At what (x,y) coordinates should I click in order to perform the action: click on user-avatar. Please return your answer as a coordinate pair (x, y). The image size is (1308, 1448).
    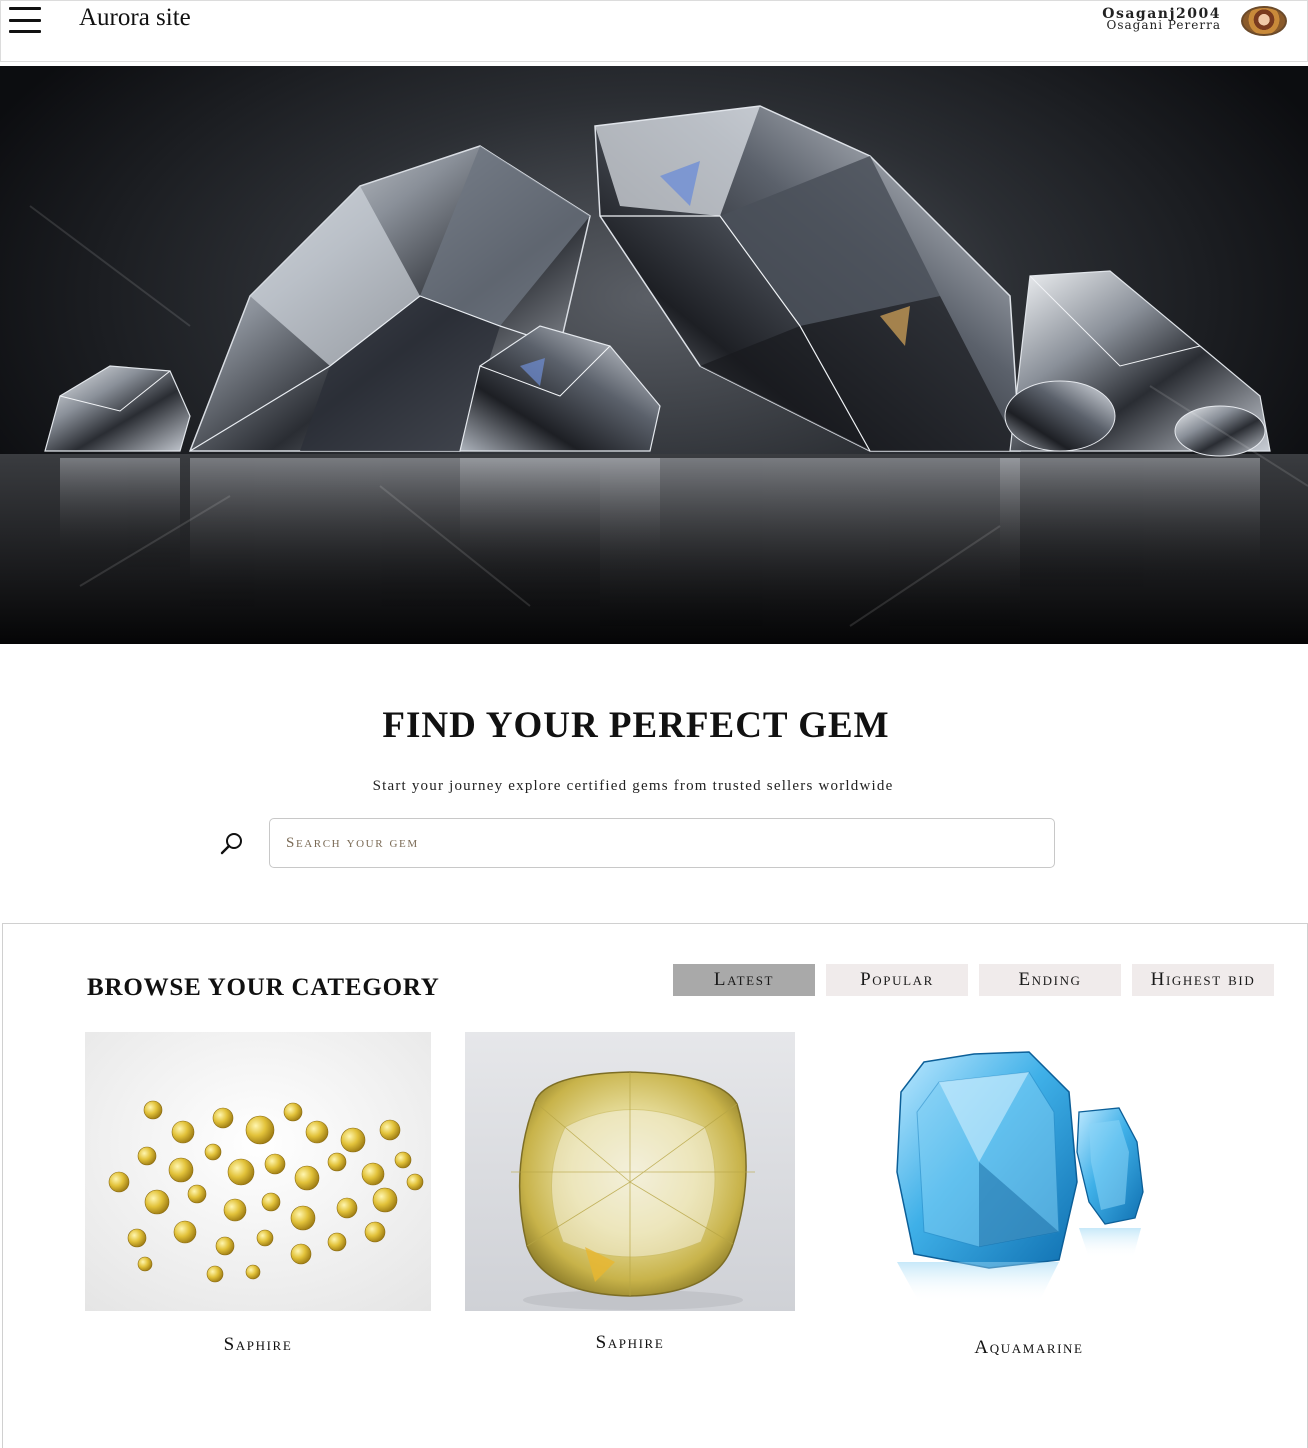
    Looking at the image, I should click on (1264, 21).